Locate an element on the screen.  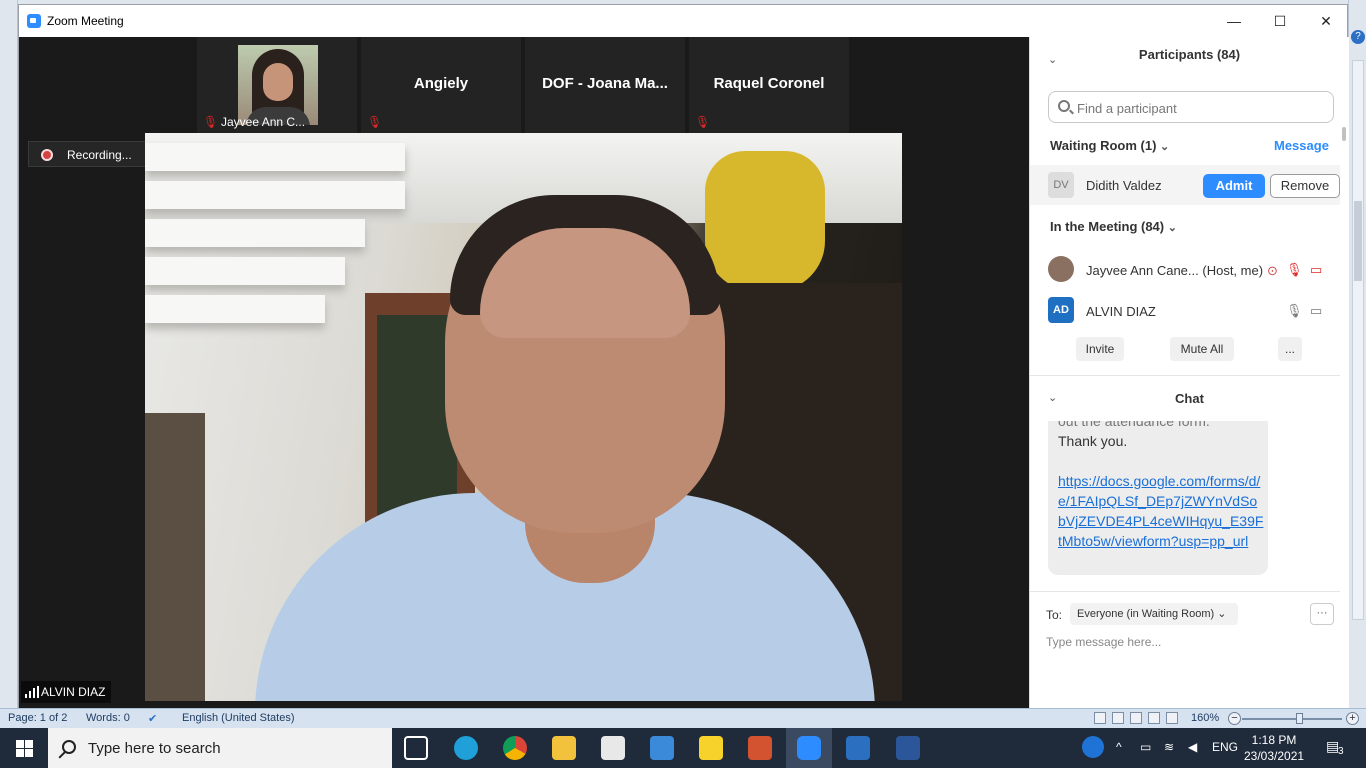
language-tray: ENG is located at coordinates (1225, 747).